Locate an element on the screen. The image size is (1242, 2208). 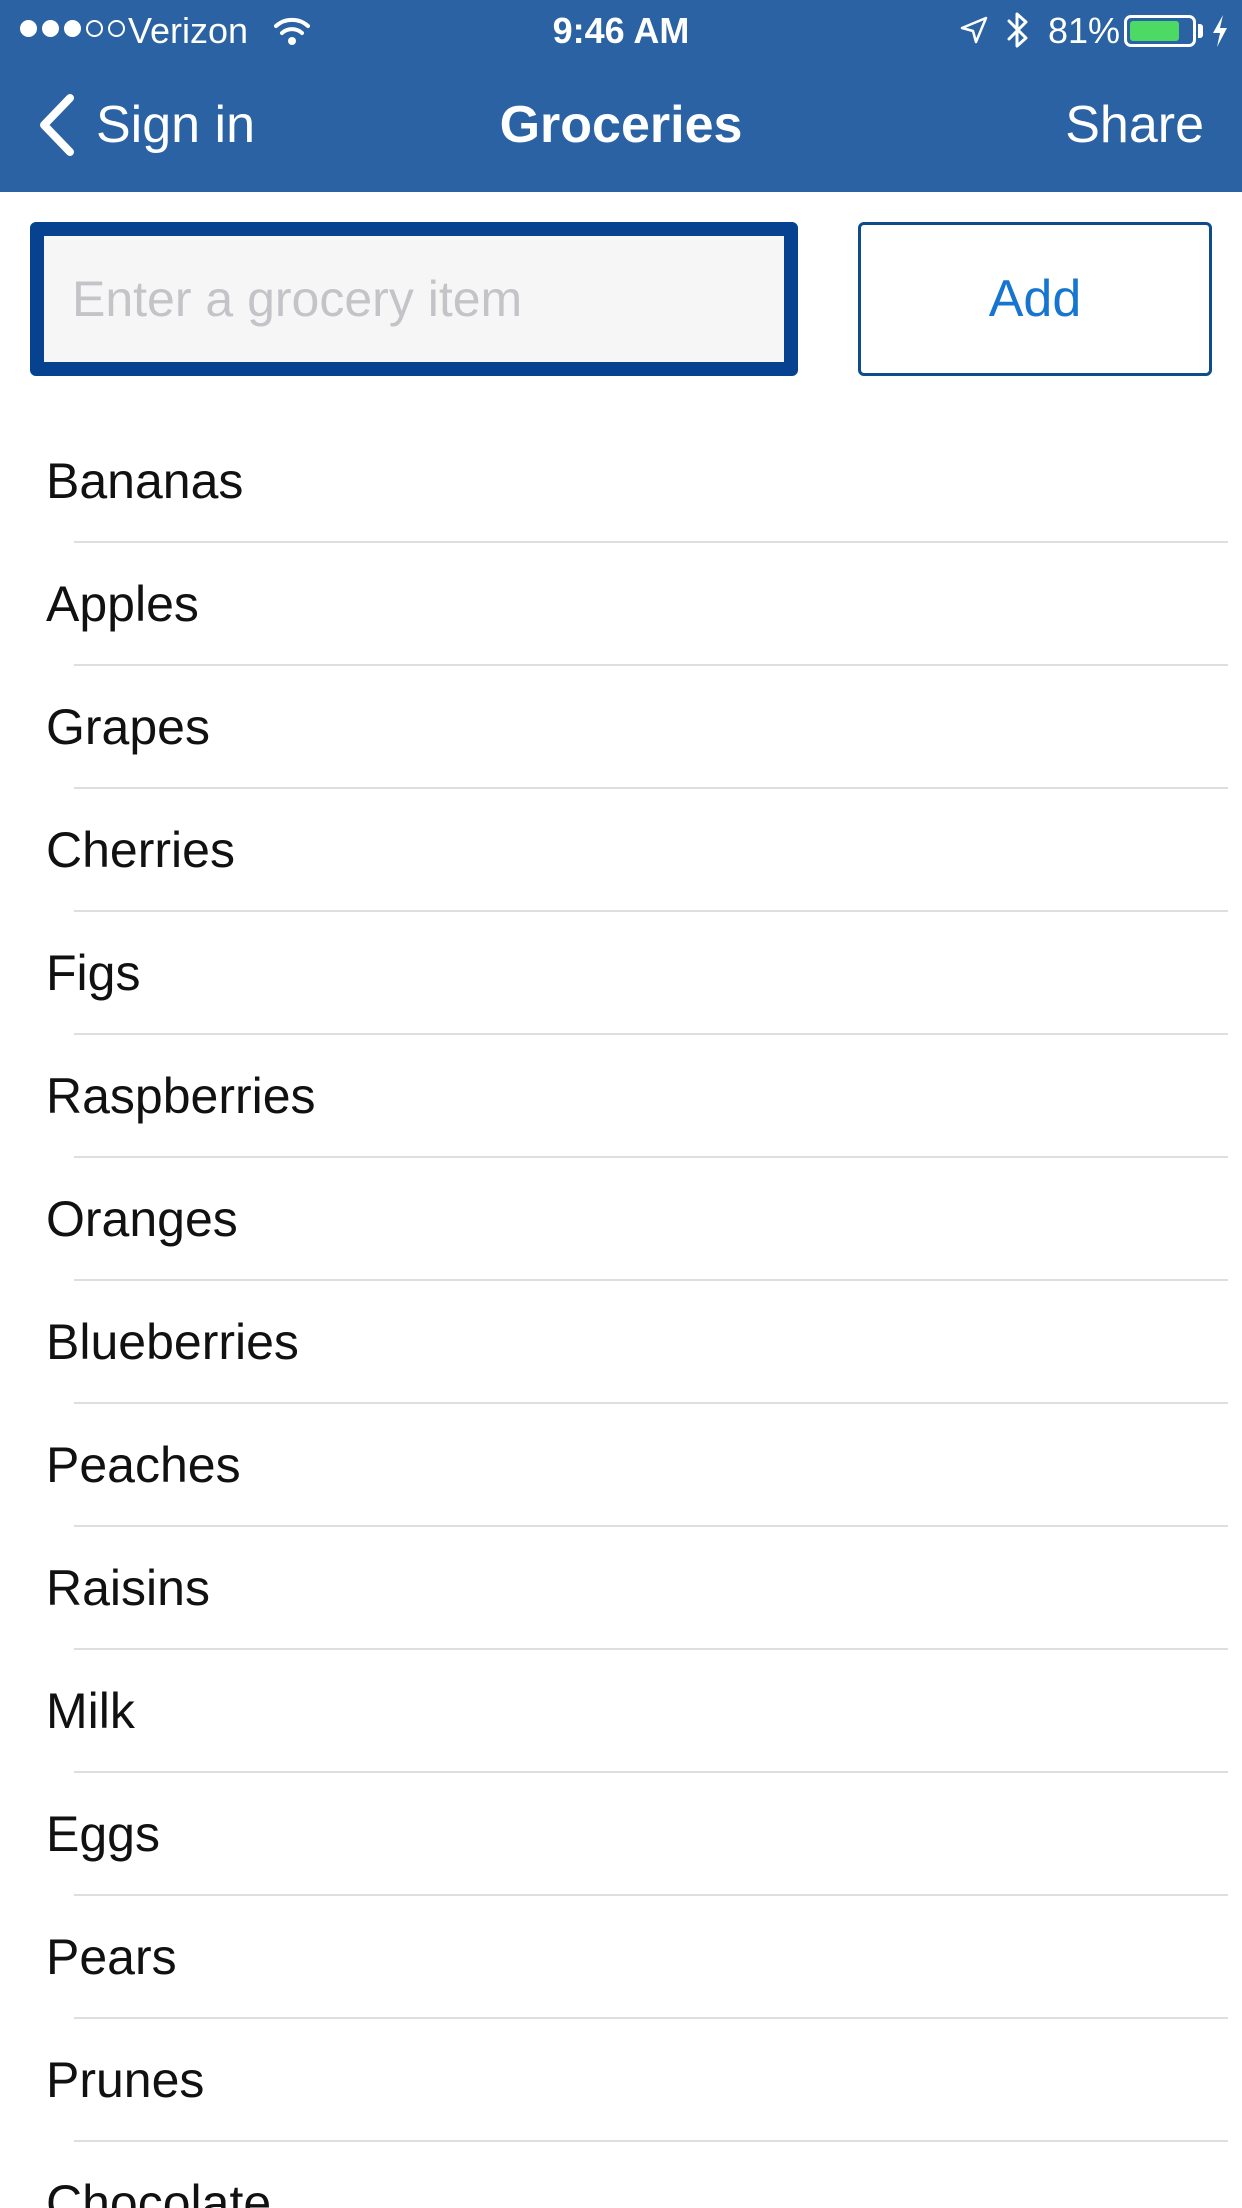
grocery-item-label: Bananas is located at coordinates (145, 481).